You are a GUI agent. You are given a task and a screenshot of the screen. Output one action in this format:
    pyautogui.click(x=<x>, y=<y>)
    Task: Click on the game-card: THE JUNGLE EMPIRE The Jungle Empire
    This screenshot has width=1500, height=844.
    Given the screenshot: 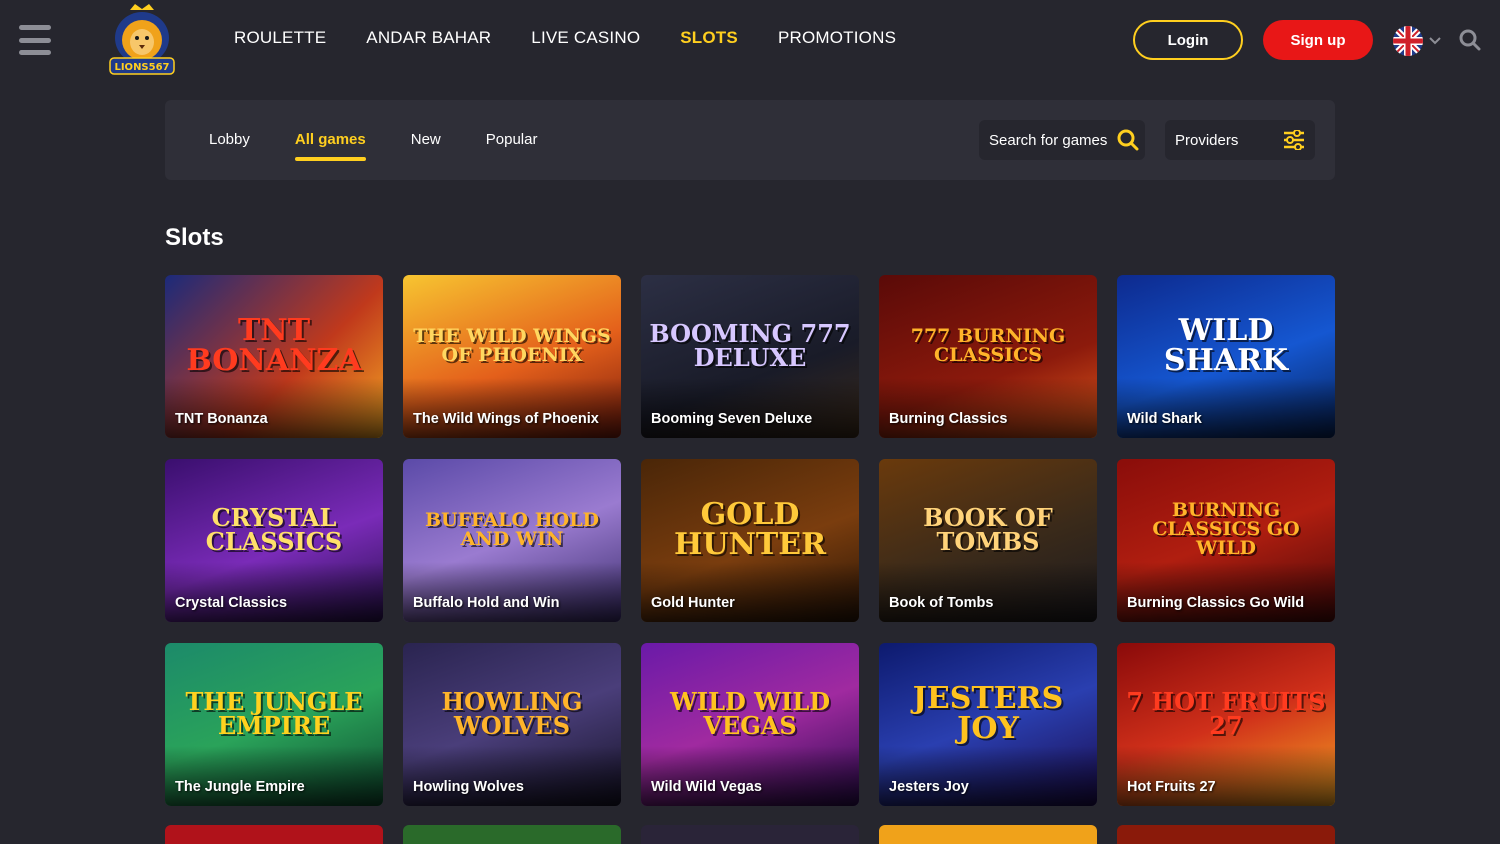 What is the action you would take?
    pyautogui.click(x=274, y=724)
    